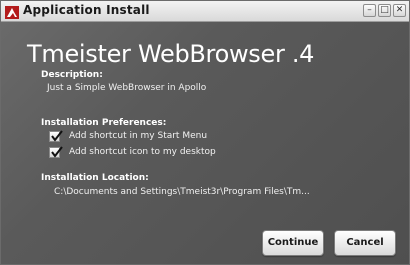  I want to click on location-label: Installation Location:, so click(95, 178).